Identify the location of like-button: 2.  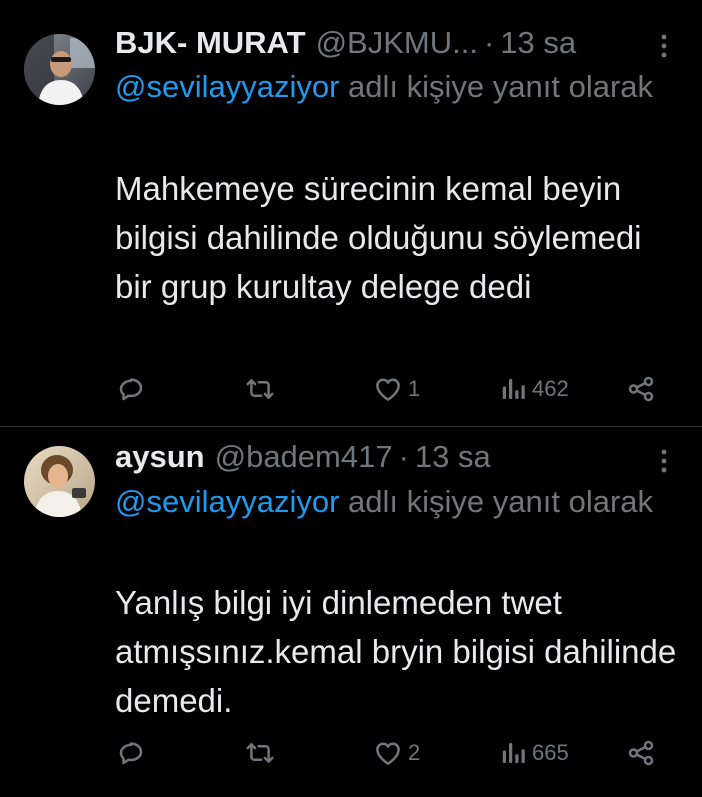
(396, 753).